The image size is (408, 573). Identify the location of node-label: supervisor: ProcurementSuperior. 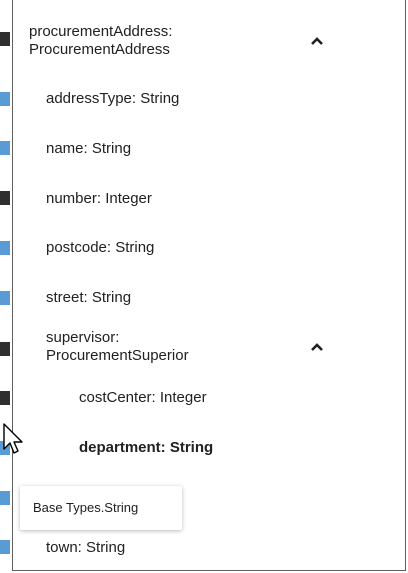
(117, 346).